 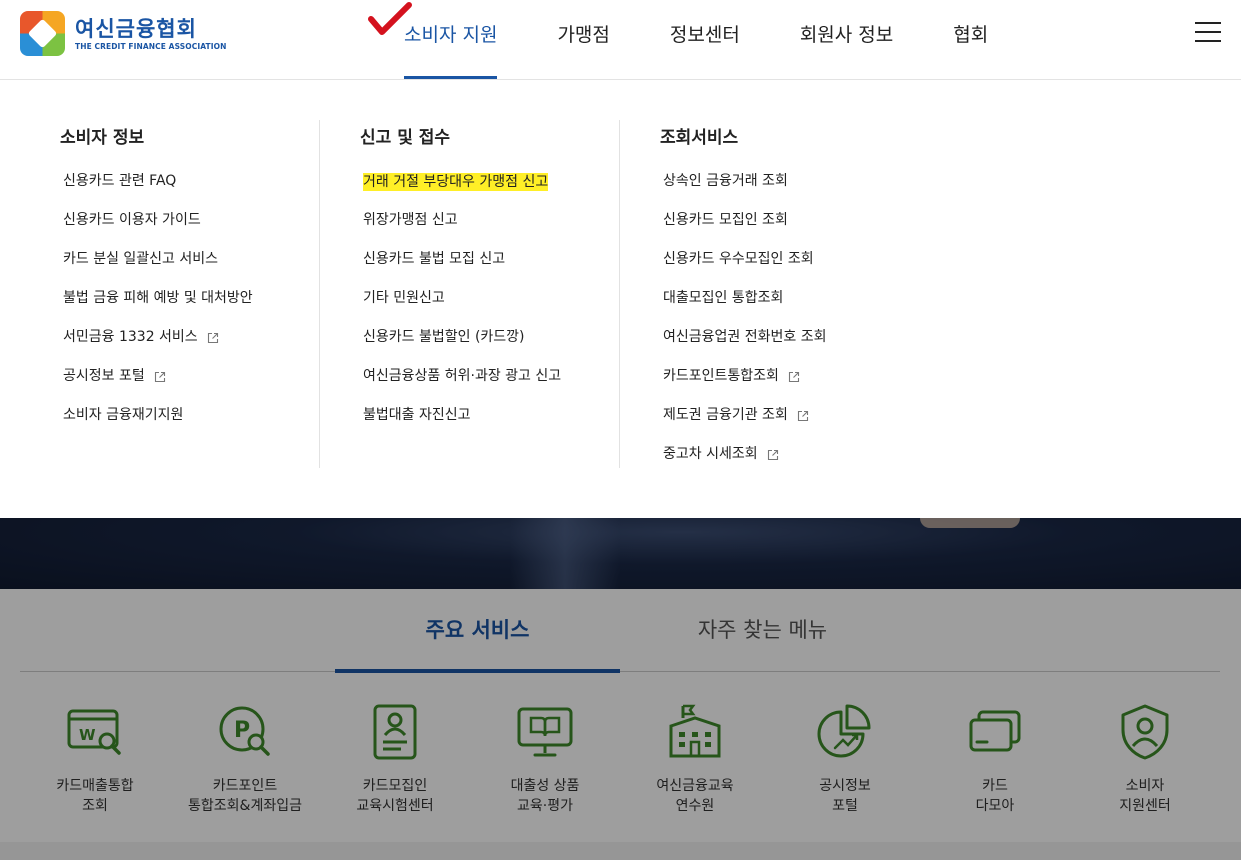 I want to click on column-title: 소비자 정보, so click(x=102, y=138).